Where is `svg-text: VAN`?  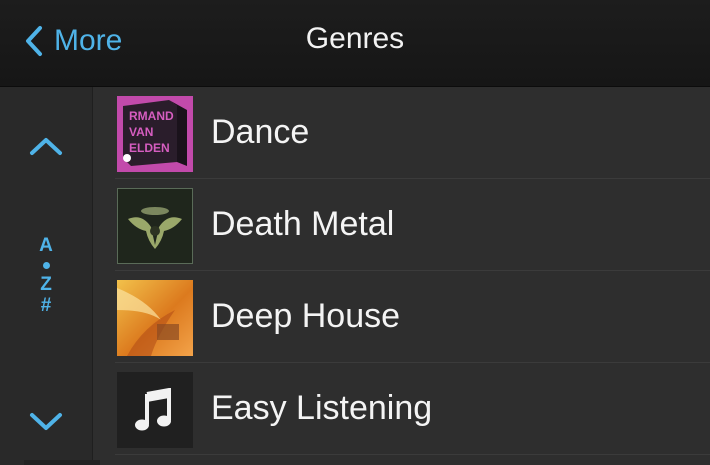
svg-text: VAN is located at coordinates (141, 132).